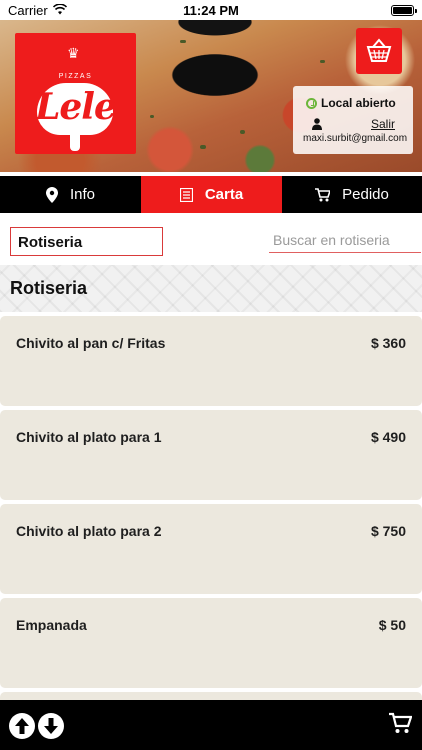 The image size is (422, 750). I want to click on section-header: Rotiseria, so click(211, 288).